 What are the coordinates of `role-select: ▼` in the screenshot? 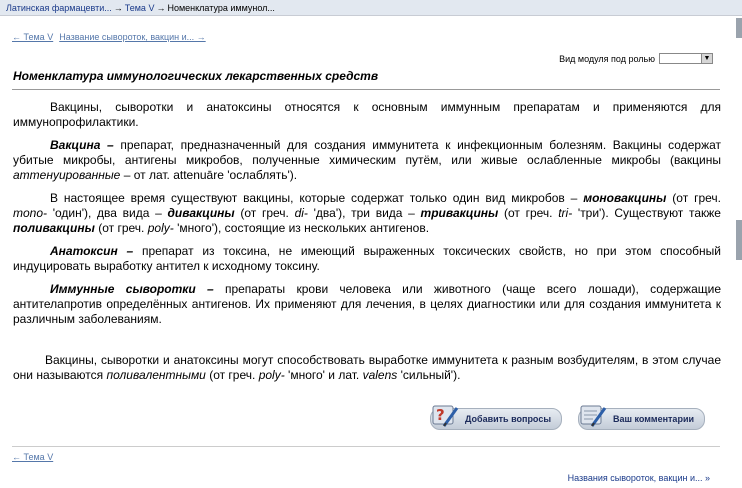 It's located at (686, 58).